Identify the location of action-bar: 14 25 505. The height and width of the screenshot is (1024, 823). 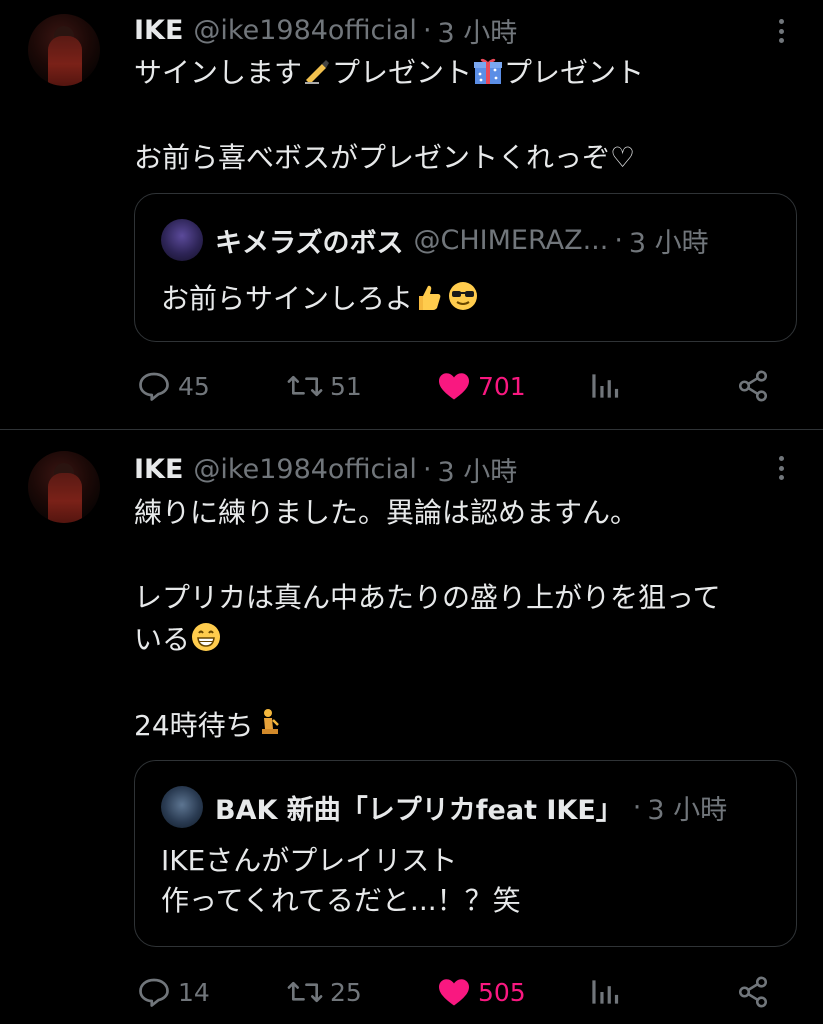
(411, 992).